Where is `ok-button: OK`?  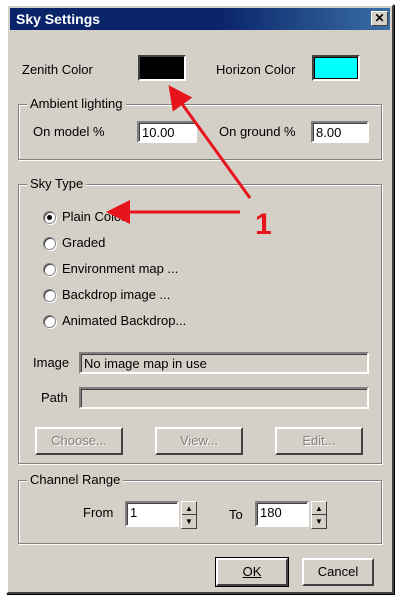
ok-button: OK is located at coordinates (252, 572).